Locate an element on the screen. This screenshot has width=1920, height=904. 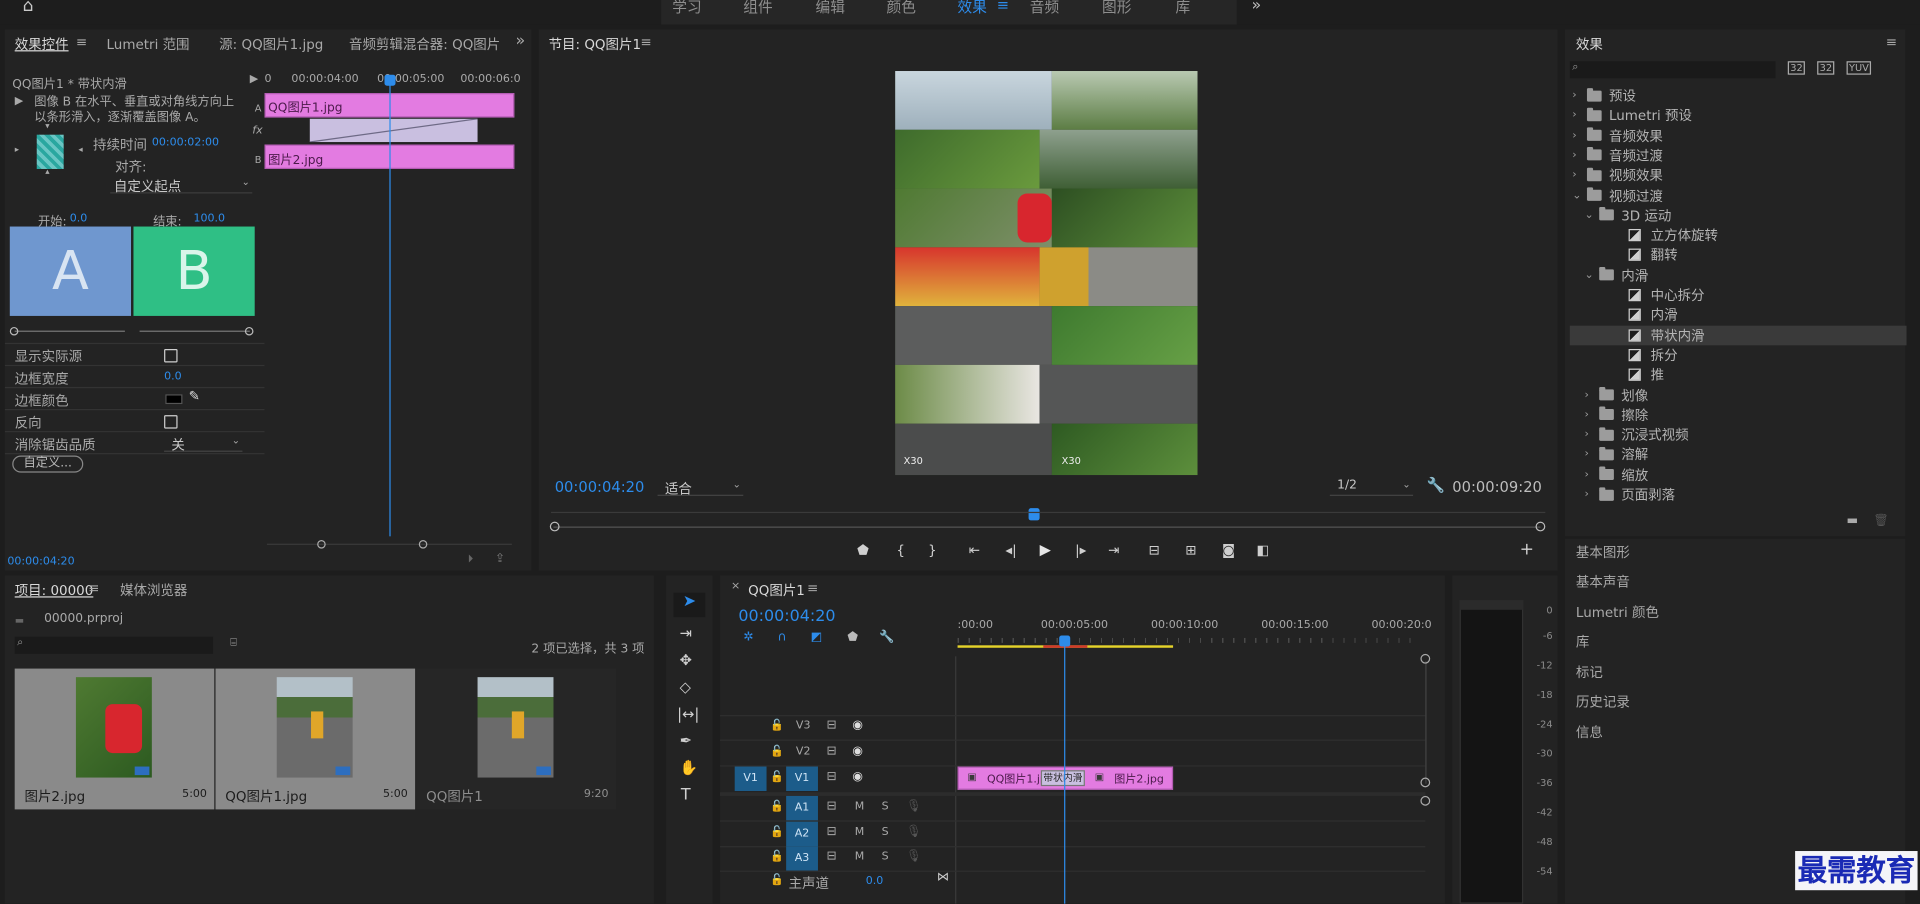
duration-value: 00:00:02:00 is located at coordinates (185, 143).